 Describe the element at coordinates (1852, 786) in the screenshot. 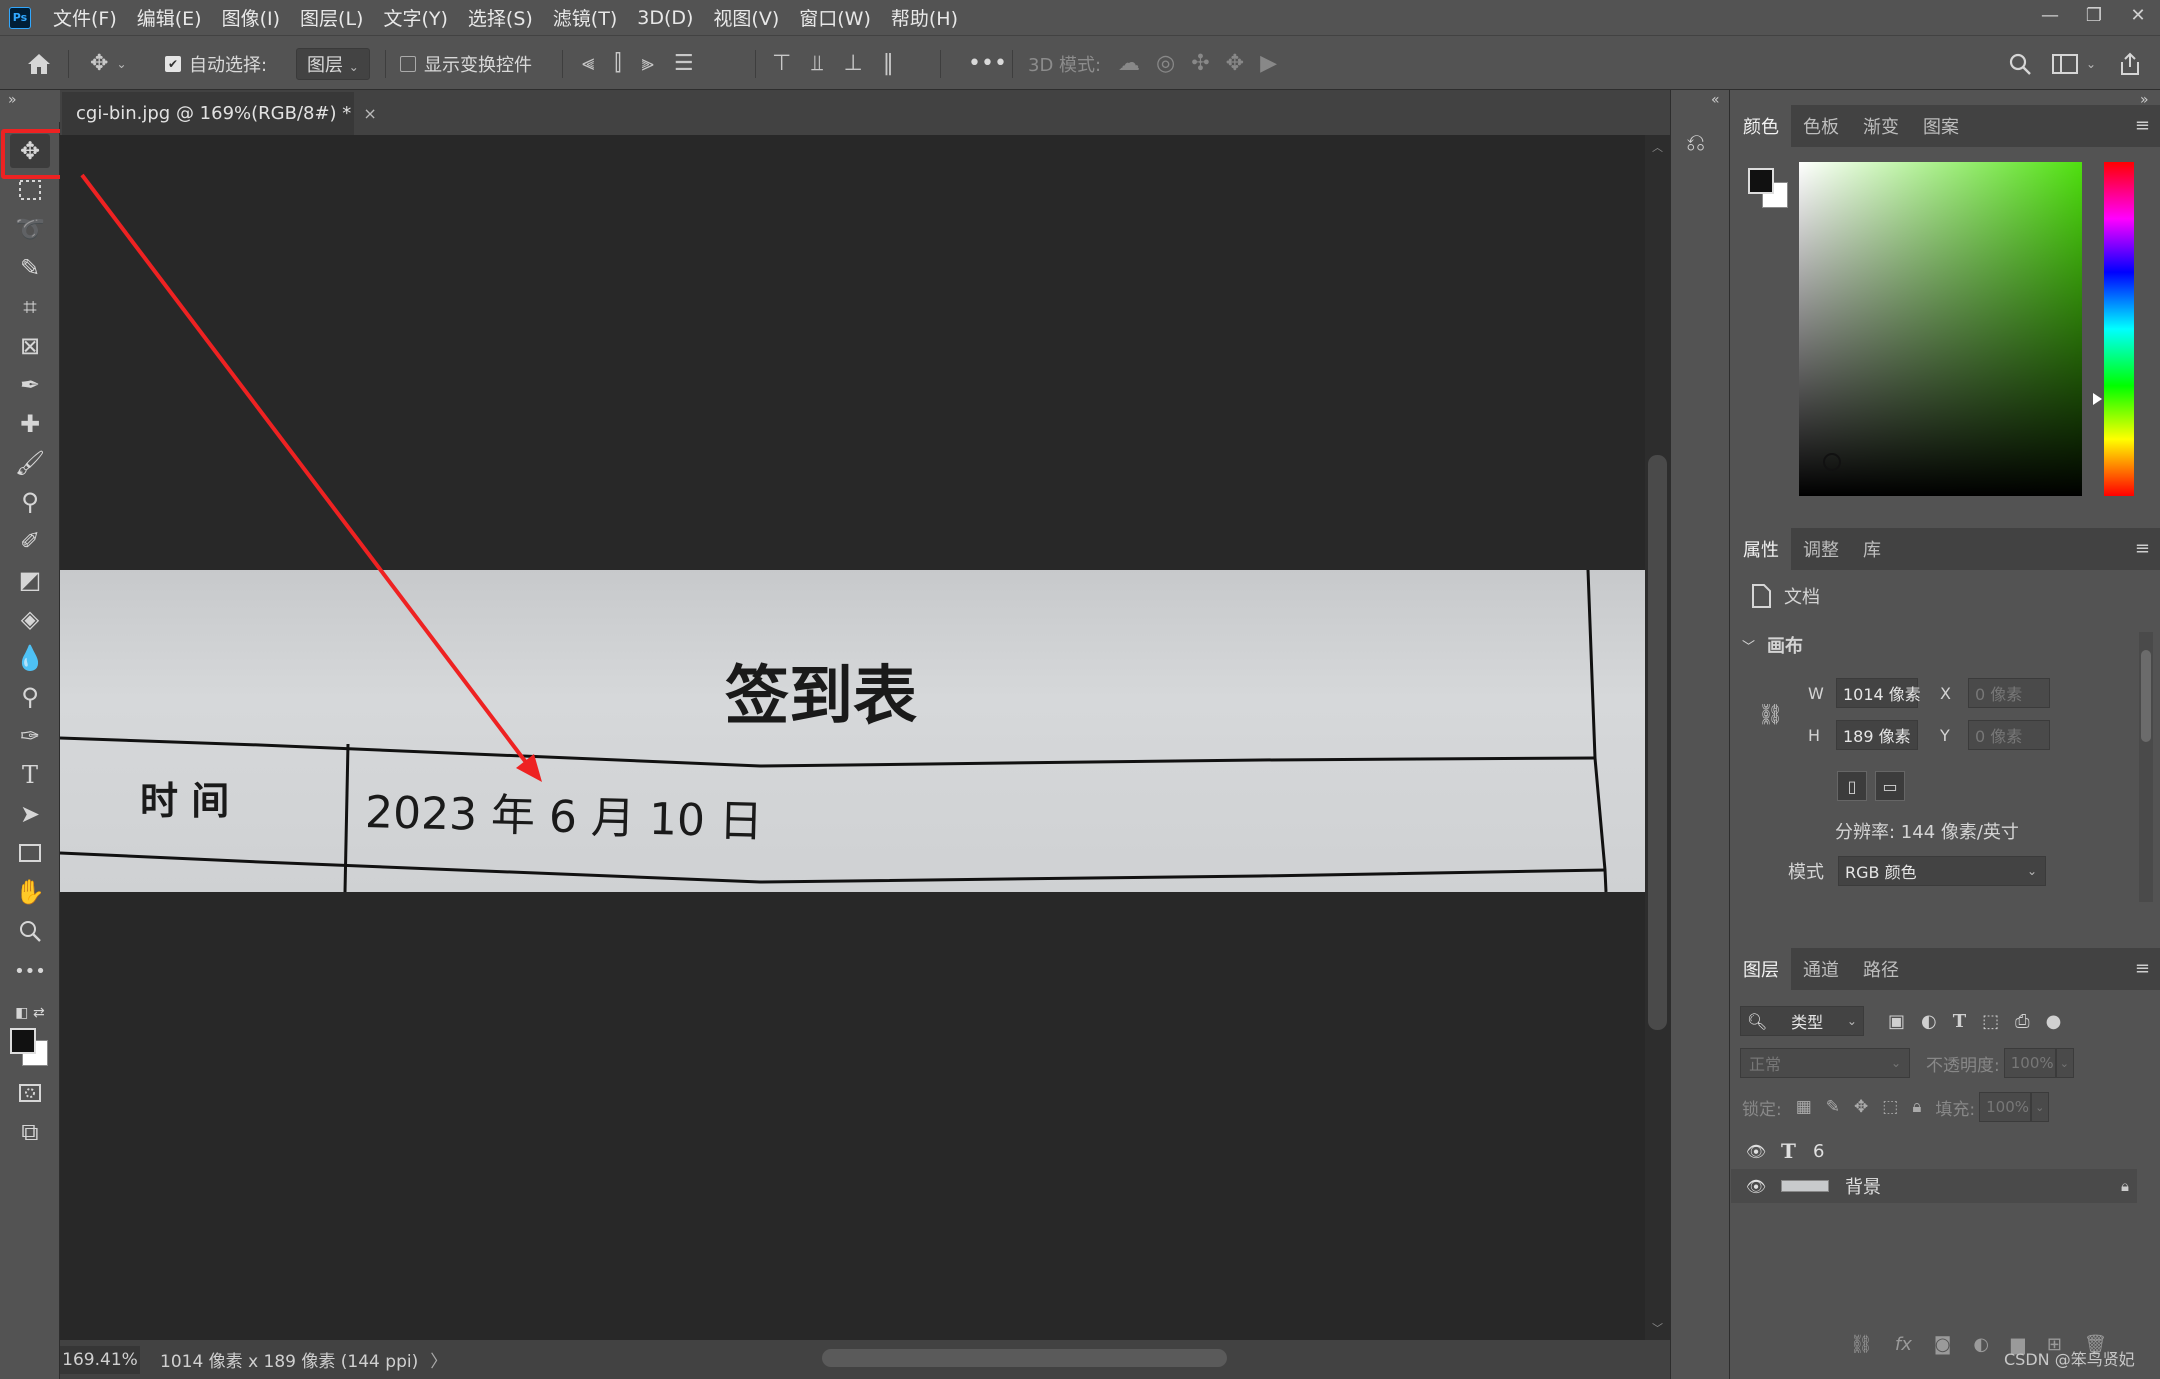

I see `portrait-icon: ▯` at that location.